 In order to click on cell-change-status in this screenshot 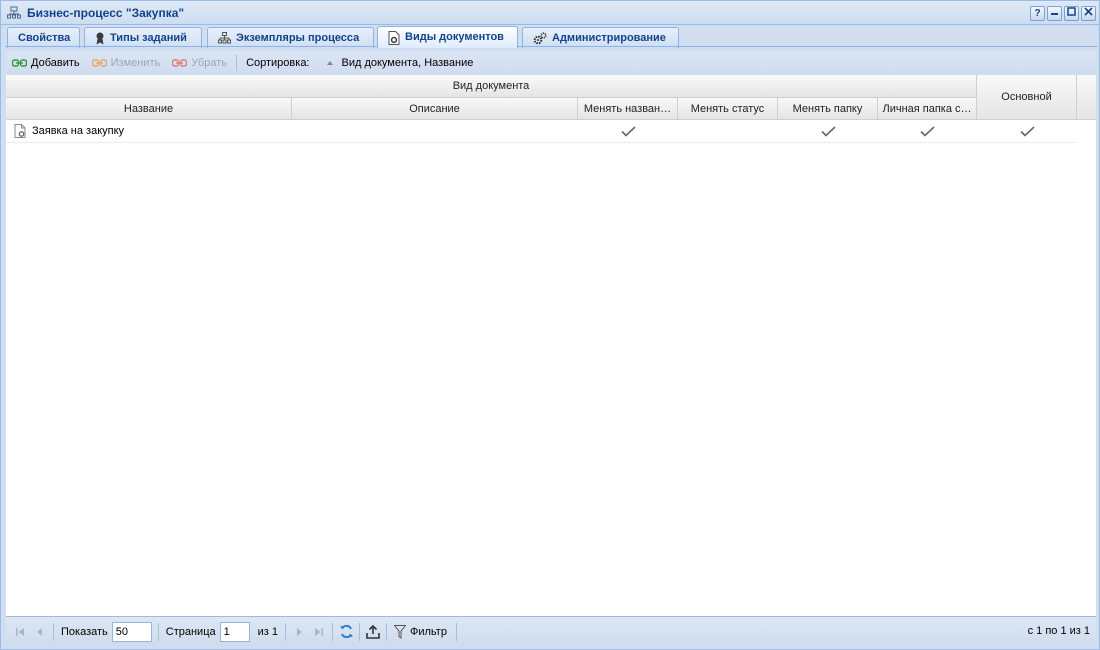, I will do `click(728, 131)`.